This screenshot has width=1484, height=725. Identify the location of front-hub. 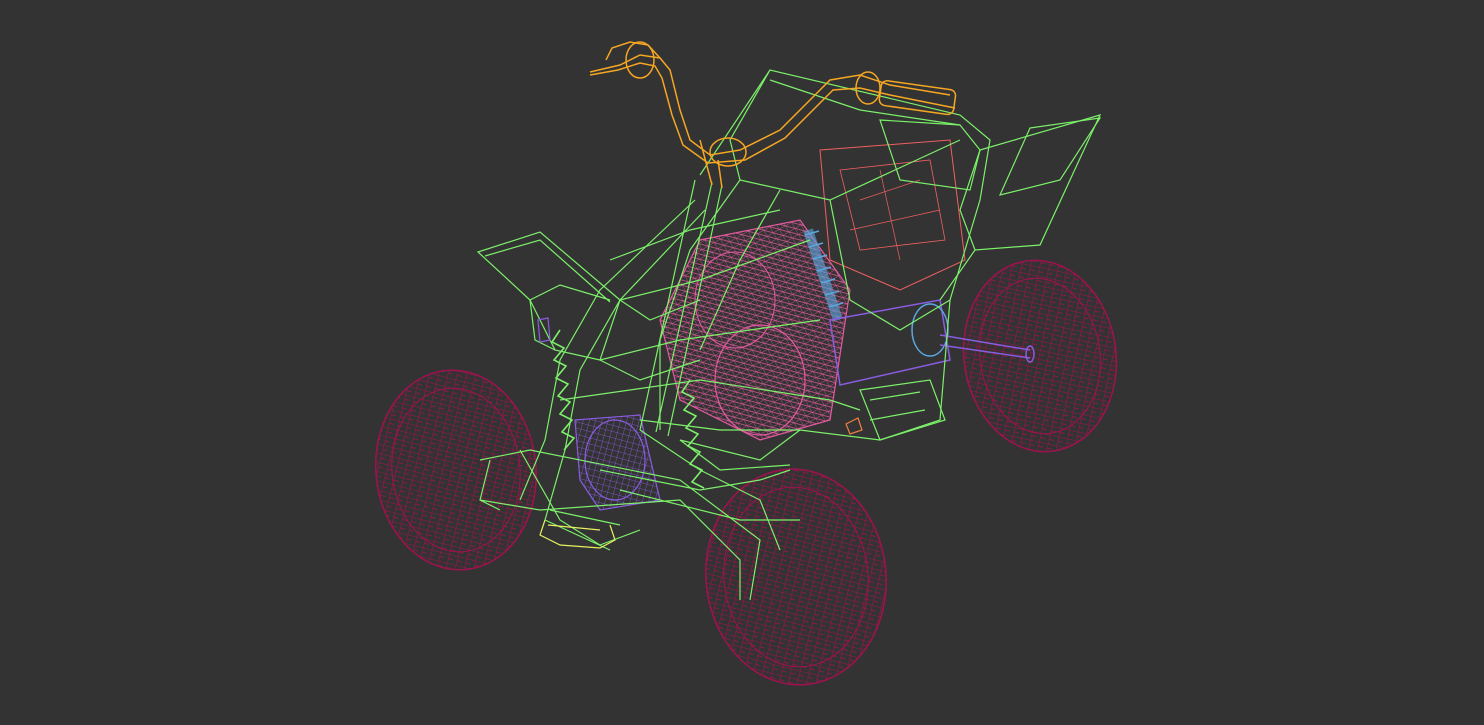
(617, 462).